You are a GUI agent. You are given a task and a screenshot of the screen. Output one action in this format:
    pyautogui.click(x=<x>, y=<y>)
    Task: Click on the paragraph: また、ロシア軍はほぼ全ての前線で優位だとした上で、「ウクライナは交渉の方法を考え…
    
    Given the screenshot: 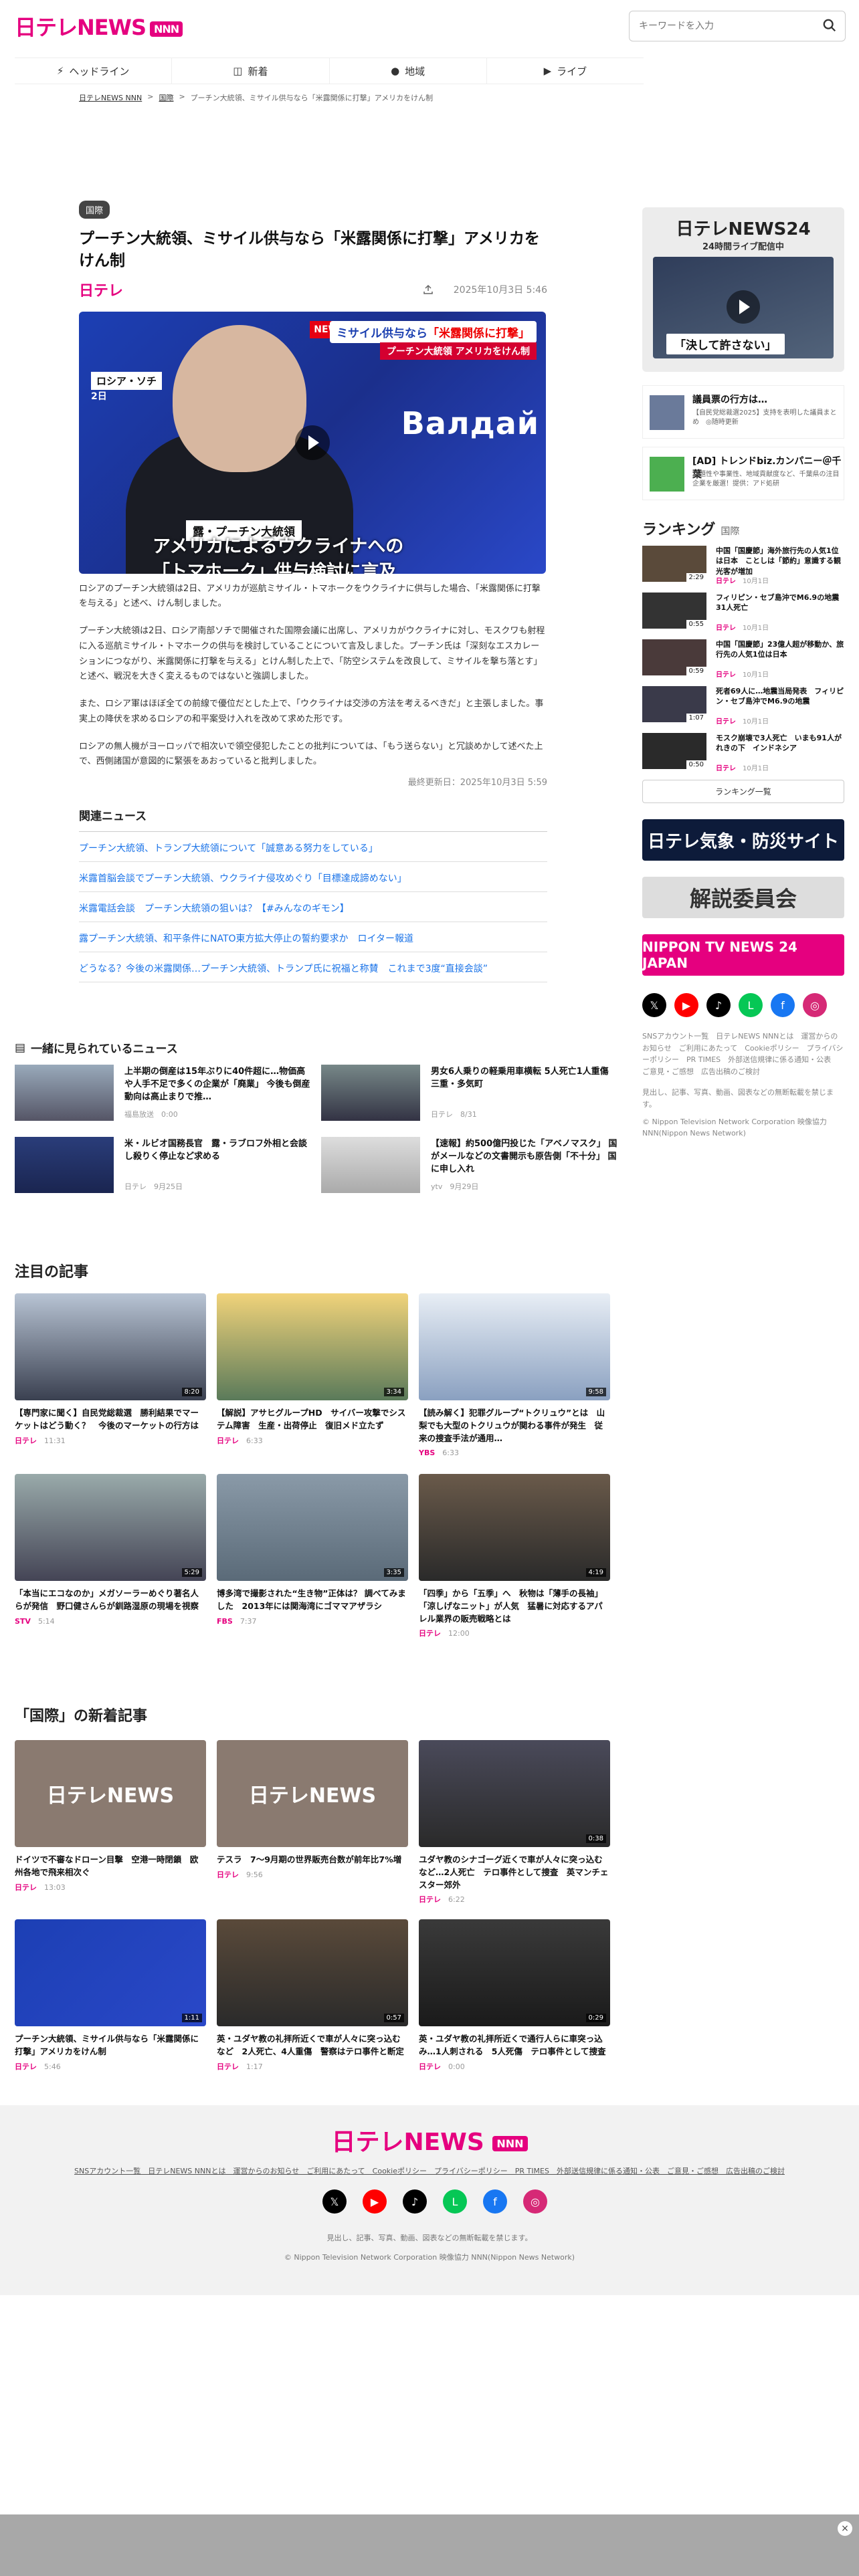 What is the action you would take?
    pyautogui.click(x=311, y=711)
    